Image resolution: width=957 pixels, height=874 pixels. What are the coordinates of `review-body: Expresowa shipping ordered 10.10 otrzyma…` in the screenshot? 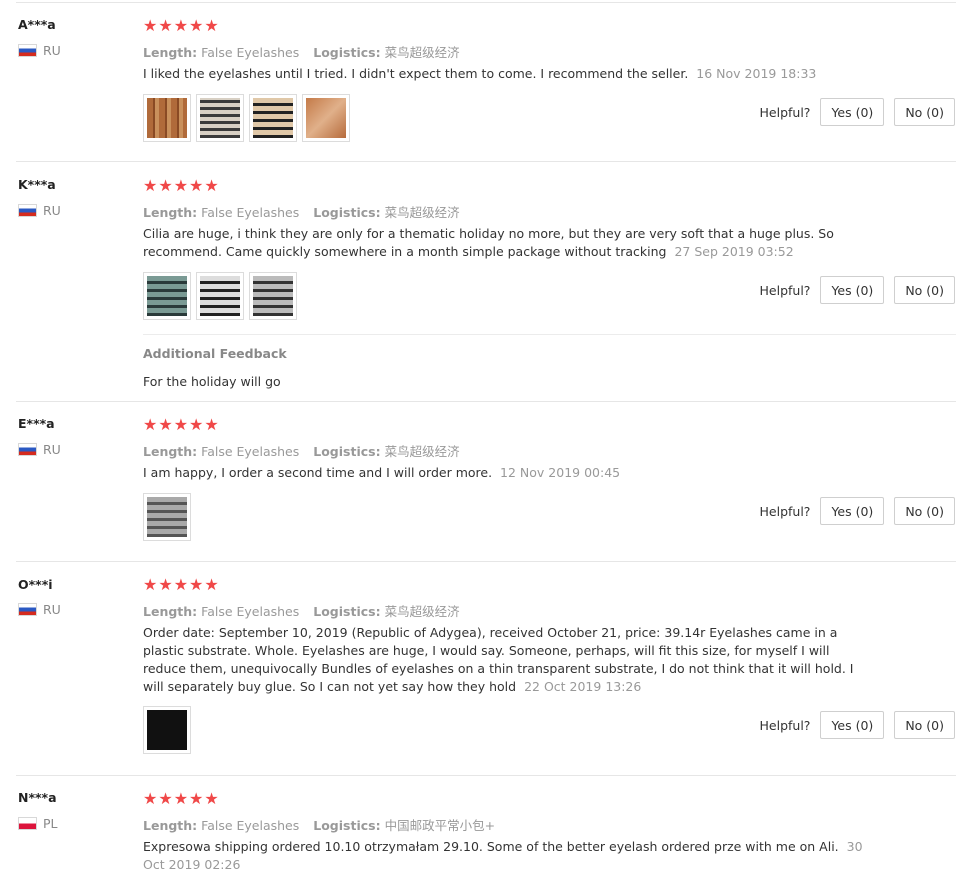 It's located at (491, 846).